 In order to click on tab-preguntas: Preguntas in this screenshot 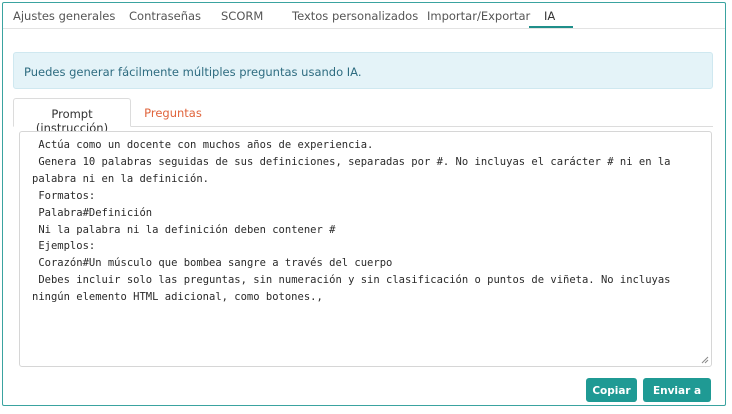, I will do `click(173, 112)`.